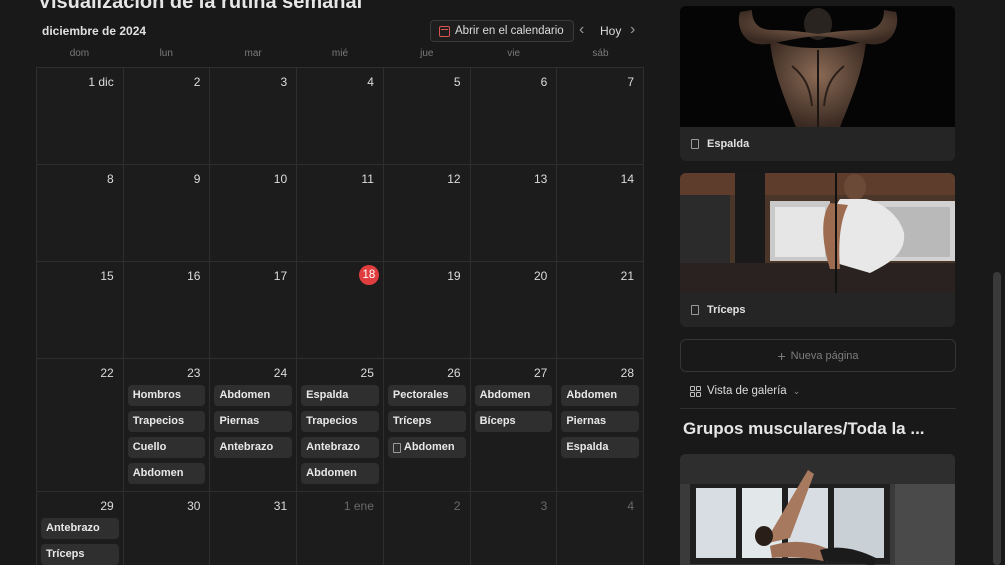 This screenshot has height=565, width=1005. I want to click on day-cell: 27 Abdomen Bíceps, so click(514, 425).